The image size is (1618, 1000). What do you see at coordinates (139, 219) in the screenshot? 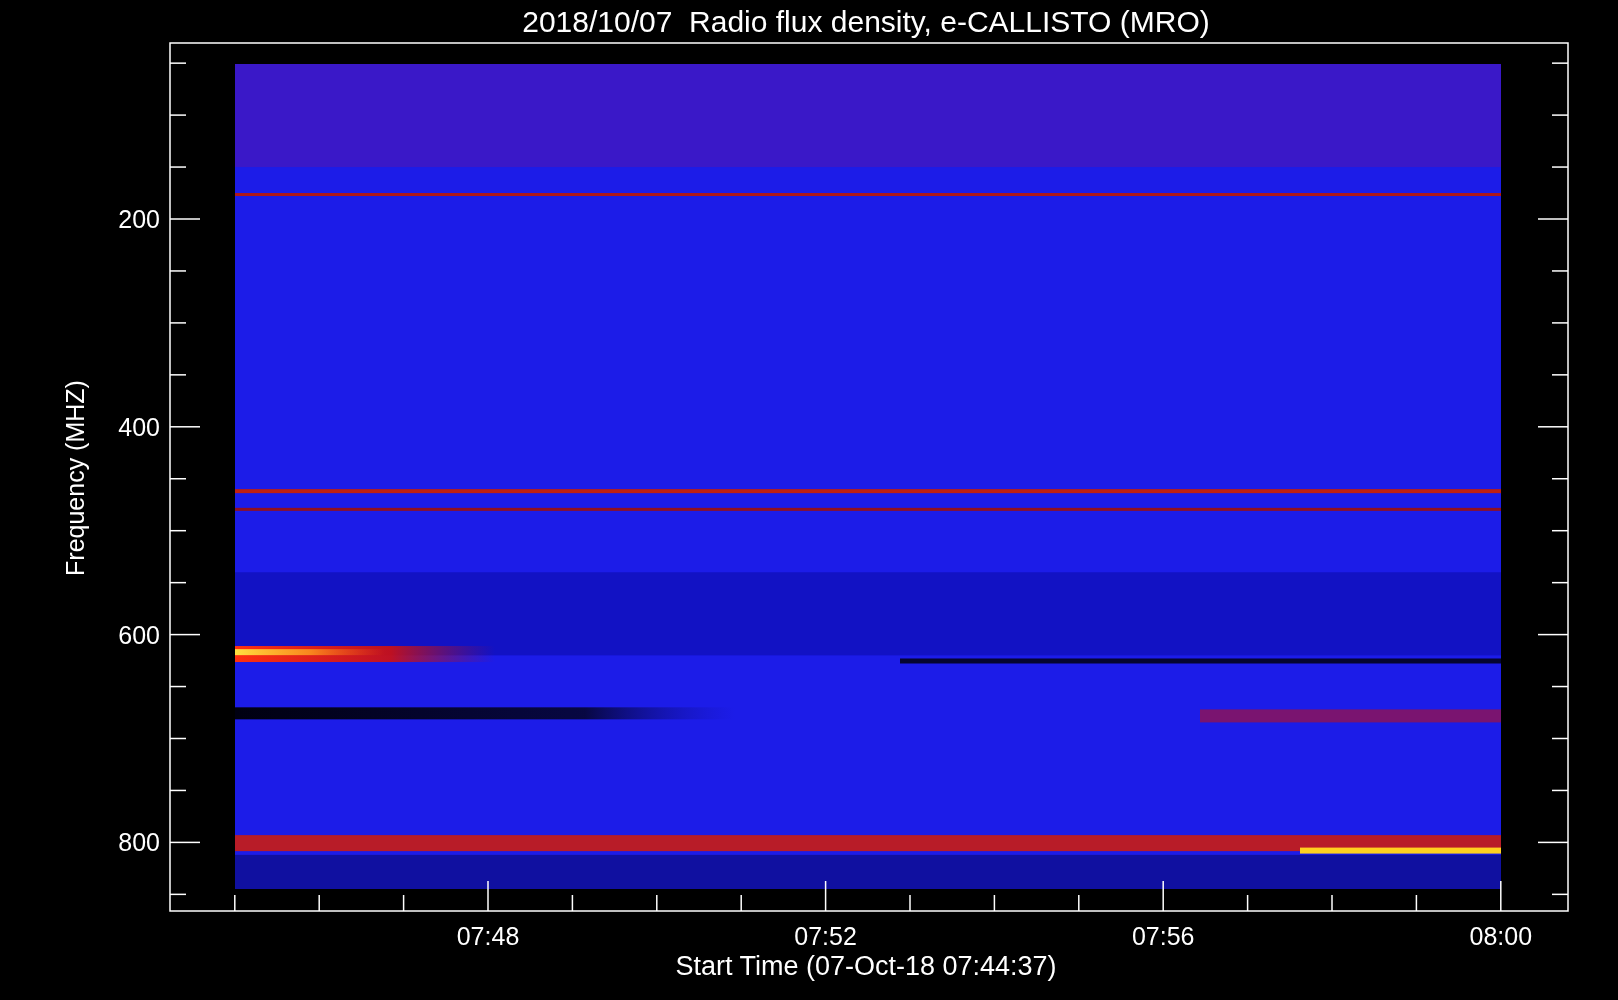
I see `y-tick-label: 200` at bounding box center [139, 219].